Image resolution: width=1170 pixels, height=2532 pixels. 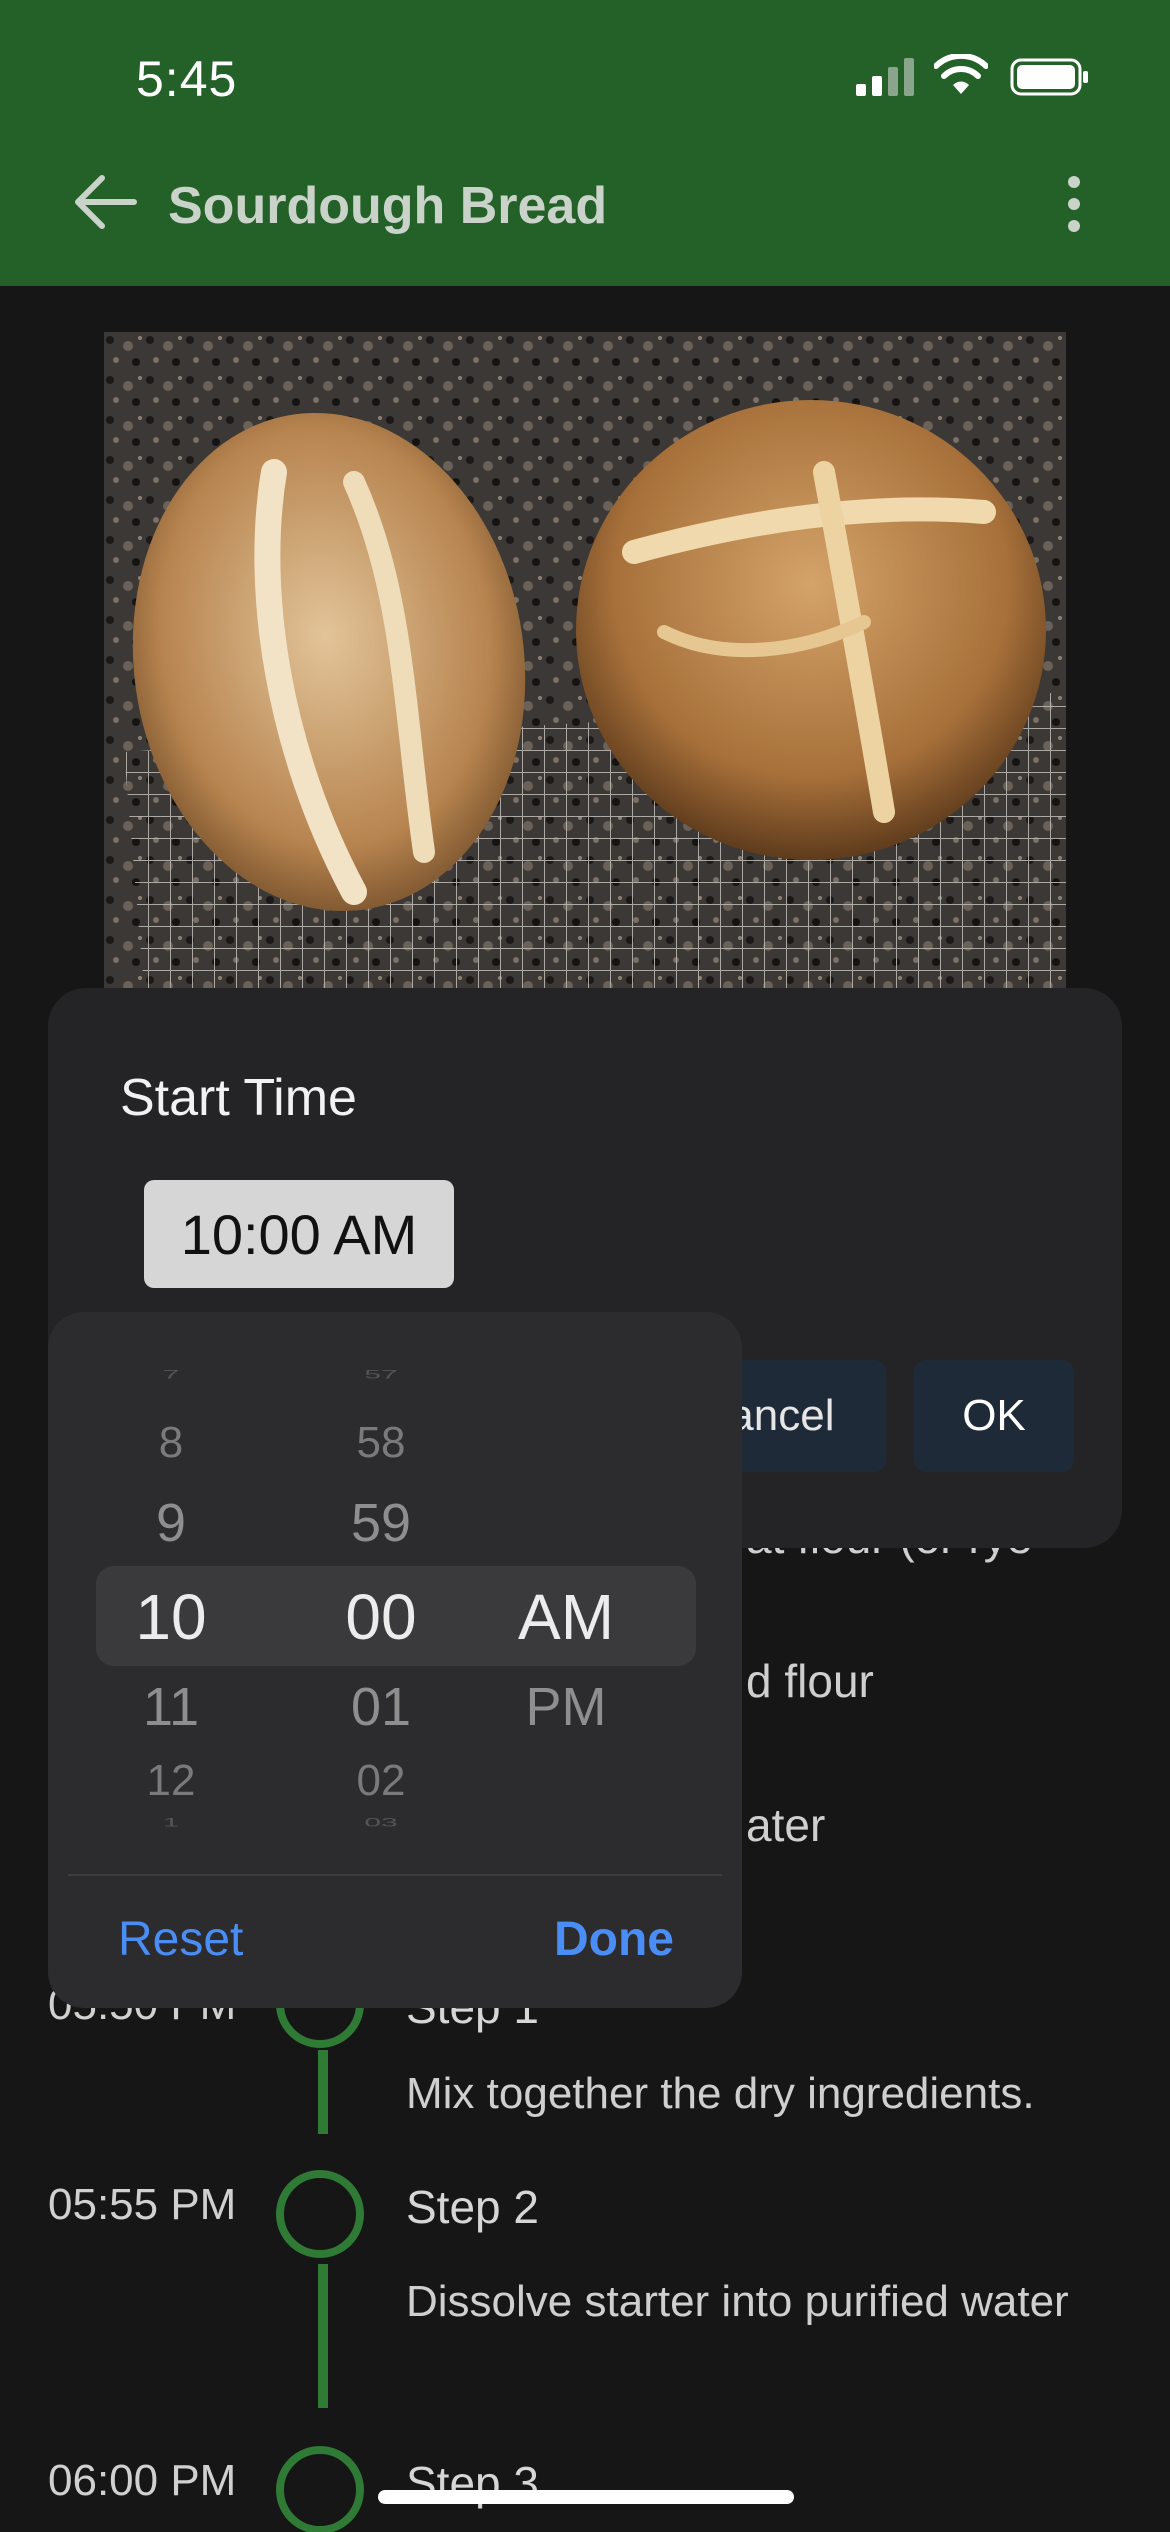 What do you see at coordinates (299, 1234) in the screenshot?
I see `time-value-button: 10:00 AM` at bounding box center [299, 1234].